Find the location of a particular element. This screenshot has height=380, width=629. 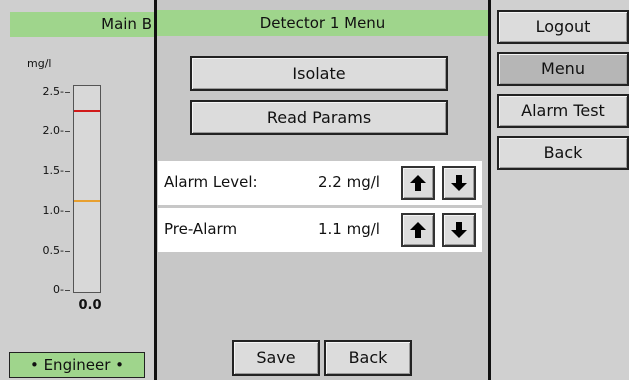

alarm-level-row: Alarm Level: 2.2 mg/l is located at coordinates (320, 183).